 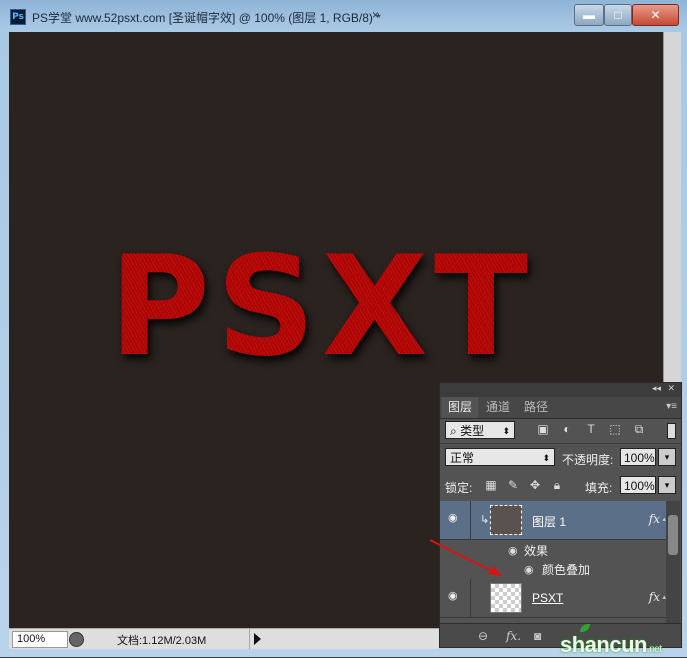 I want to click on panel-menu-icon: ▾≡, so click(x=671, y=406).